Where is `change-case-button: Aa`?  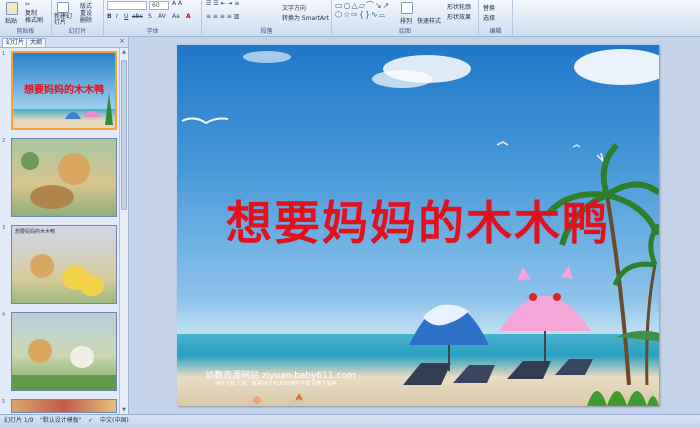
change-case-button: Aa is located at coordinates (176, 16).